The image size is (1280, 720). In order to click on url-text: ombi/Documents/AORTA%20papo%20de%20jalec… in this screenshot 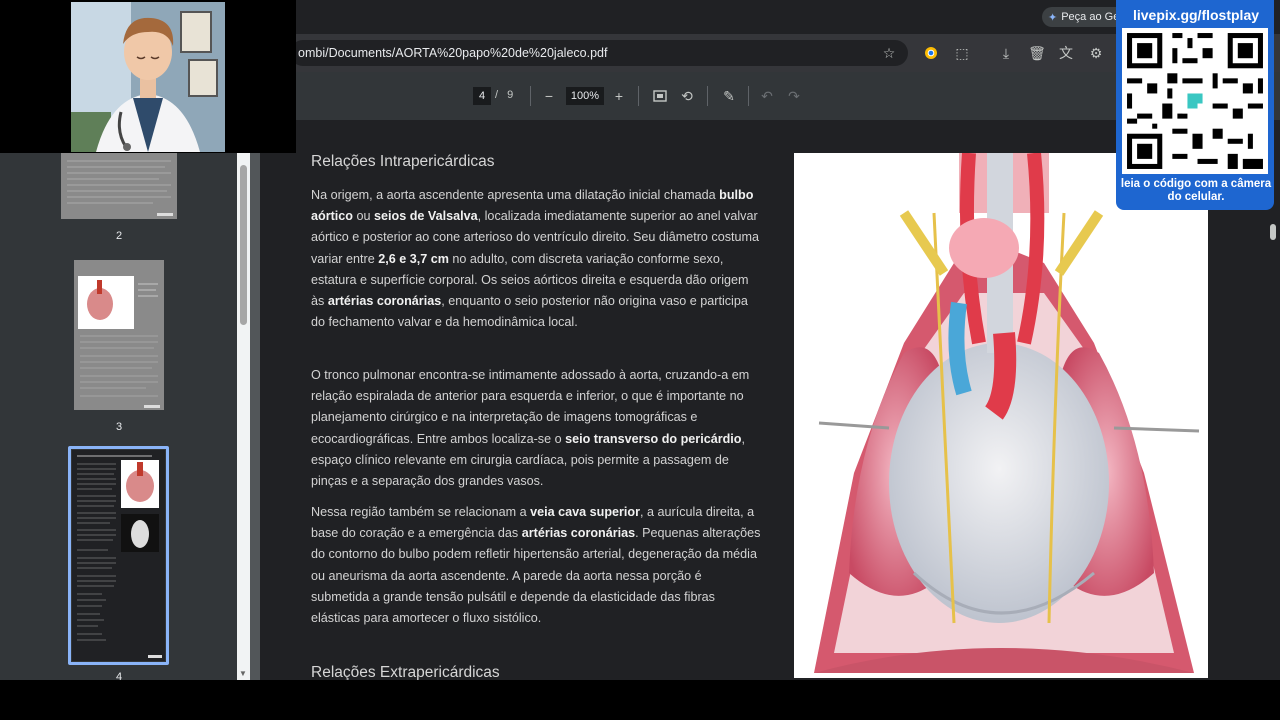, I will do `click(453, 53)`.